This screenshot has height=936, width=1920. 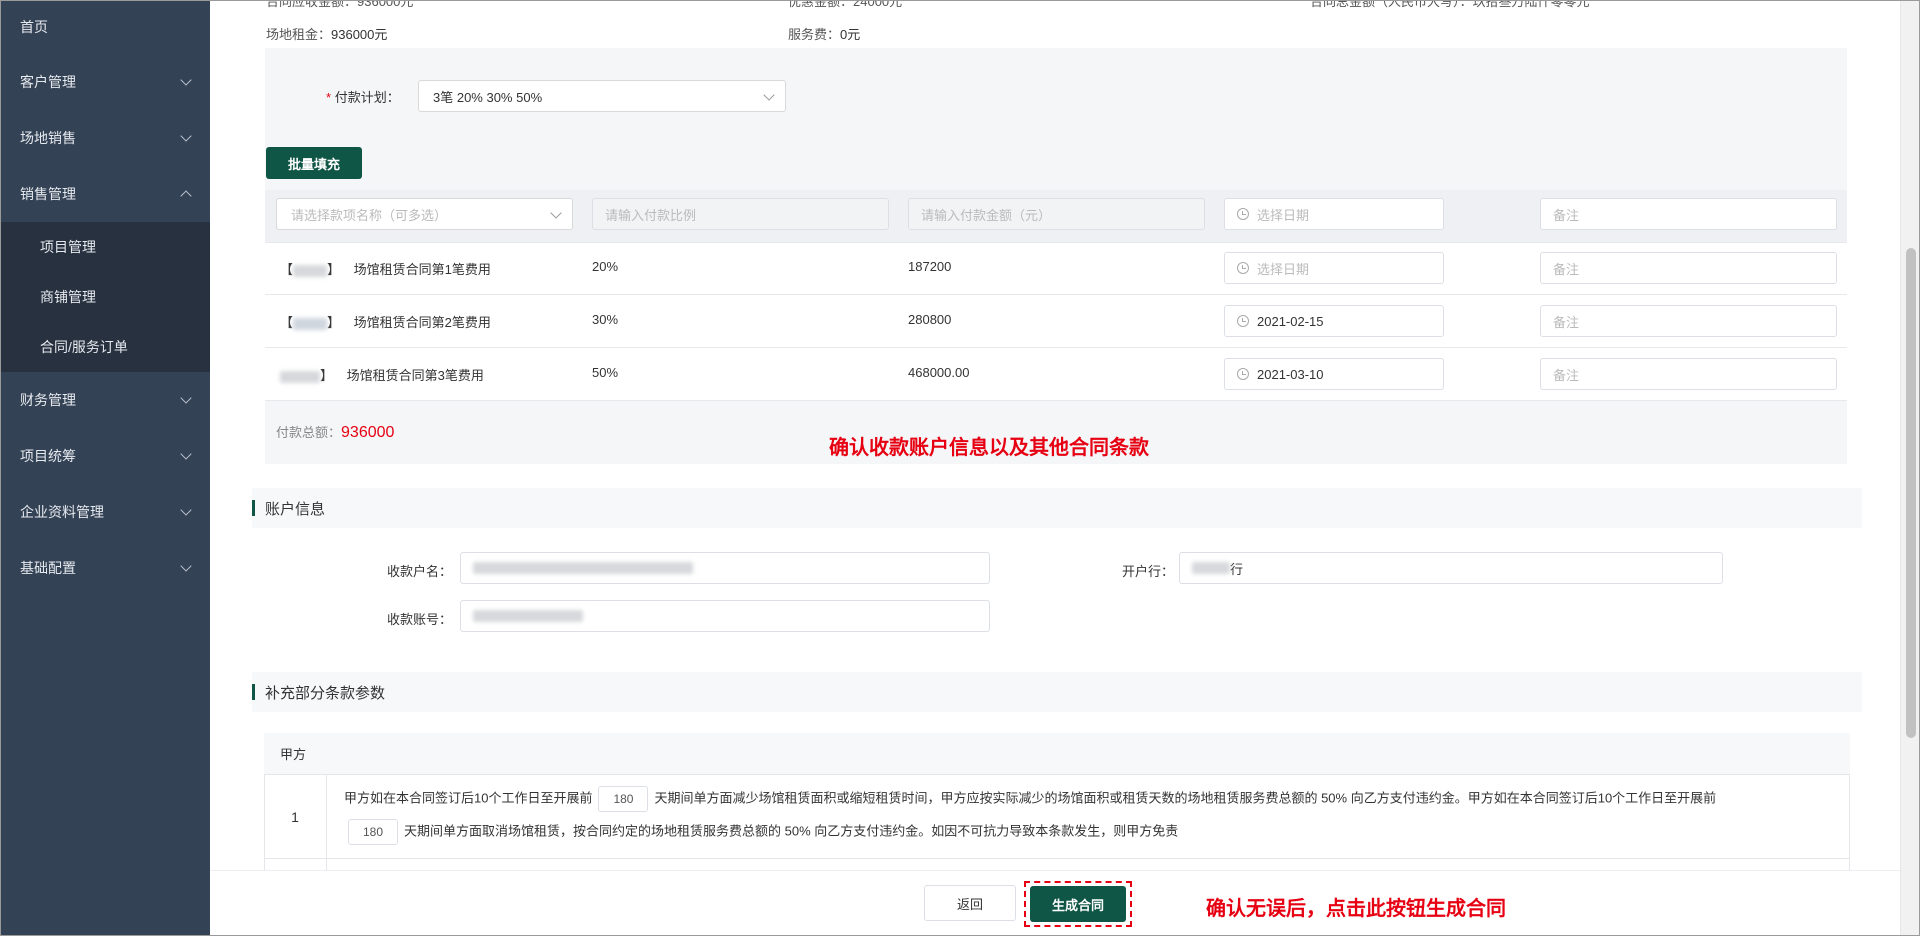 I want to click on scrollbar, so click(x=1910, y=468).